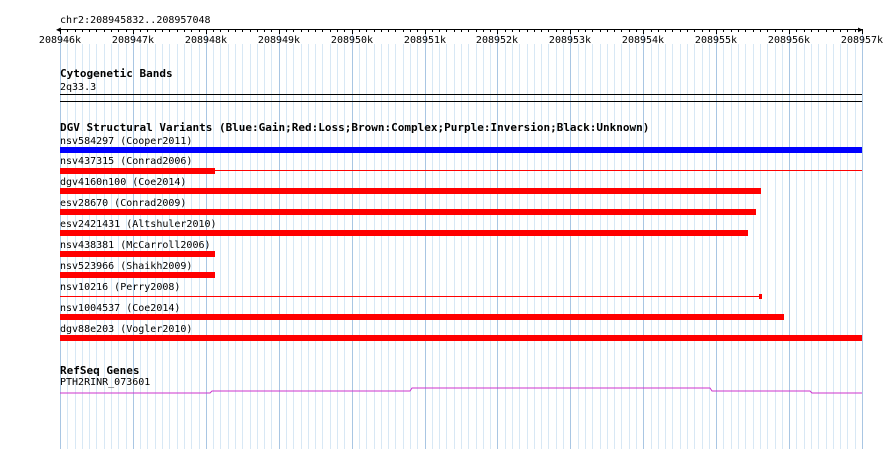  Describe the element at coordinates (120, 308) in the screenshot. I see `variant-label-nsv1004537: nsv1004537 (Coe2014)` at that location.